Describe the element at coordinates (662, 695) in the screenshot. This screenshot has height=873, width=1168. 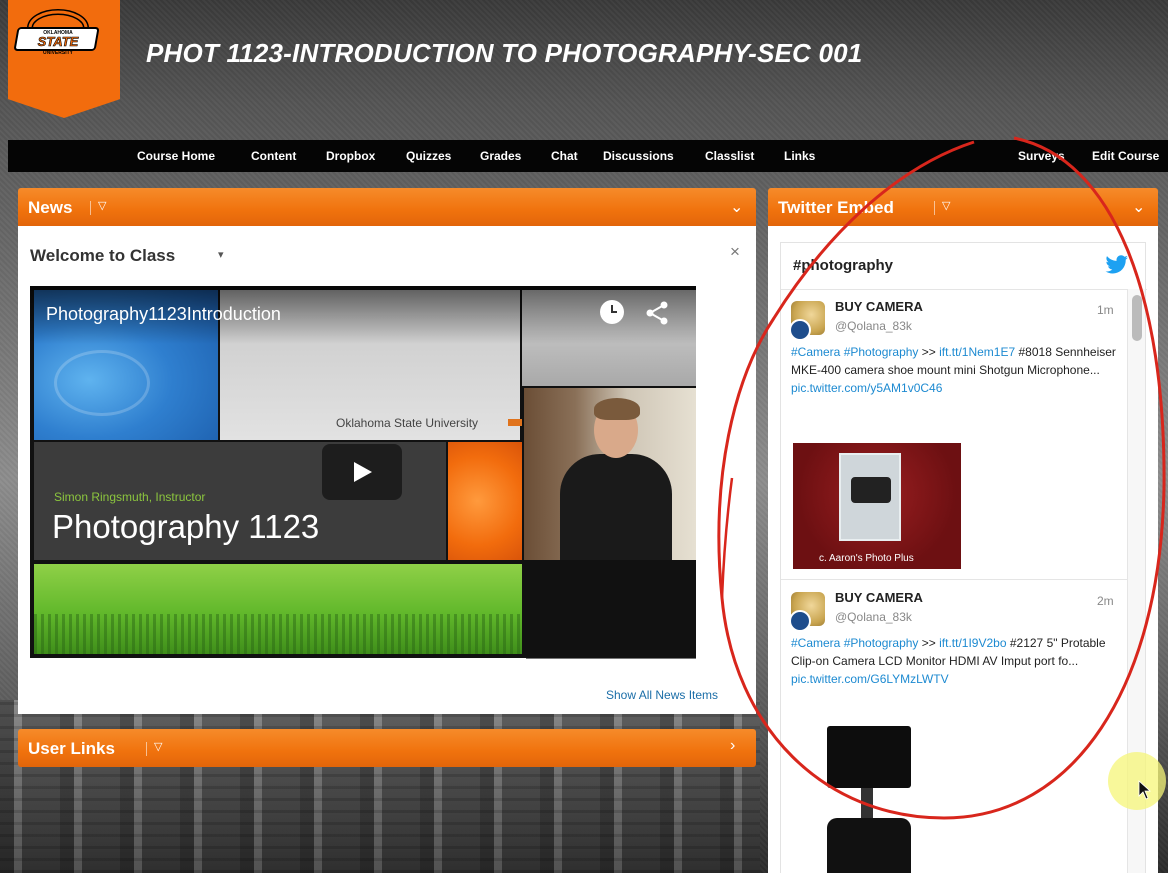
I see `show-all-news-link: Show All News Items` at that location.